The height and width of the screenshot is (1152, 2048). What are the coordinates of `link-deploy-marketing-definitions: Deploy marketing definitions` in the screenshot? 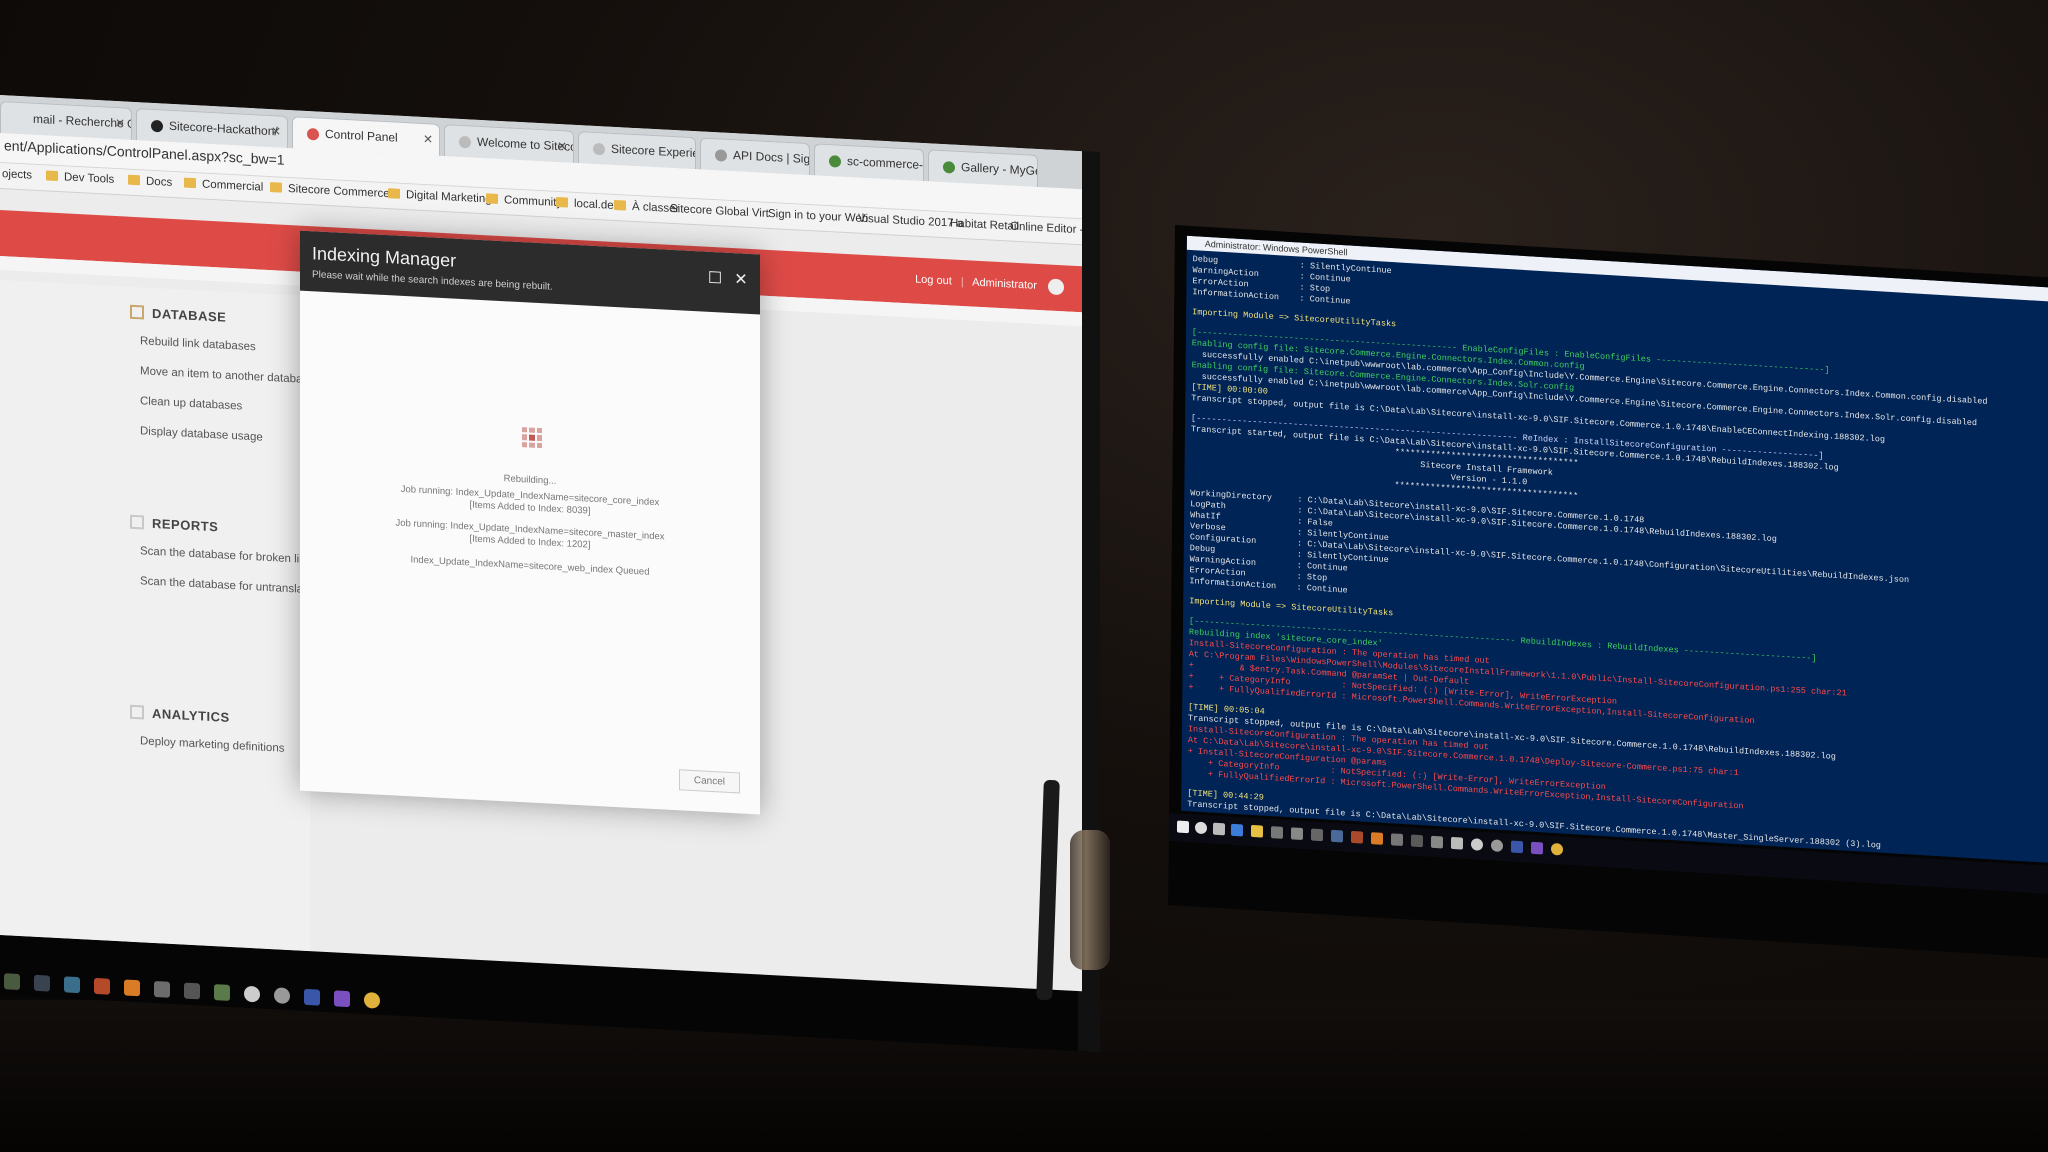 It's located at (212, 745).